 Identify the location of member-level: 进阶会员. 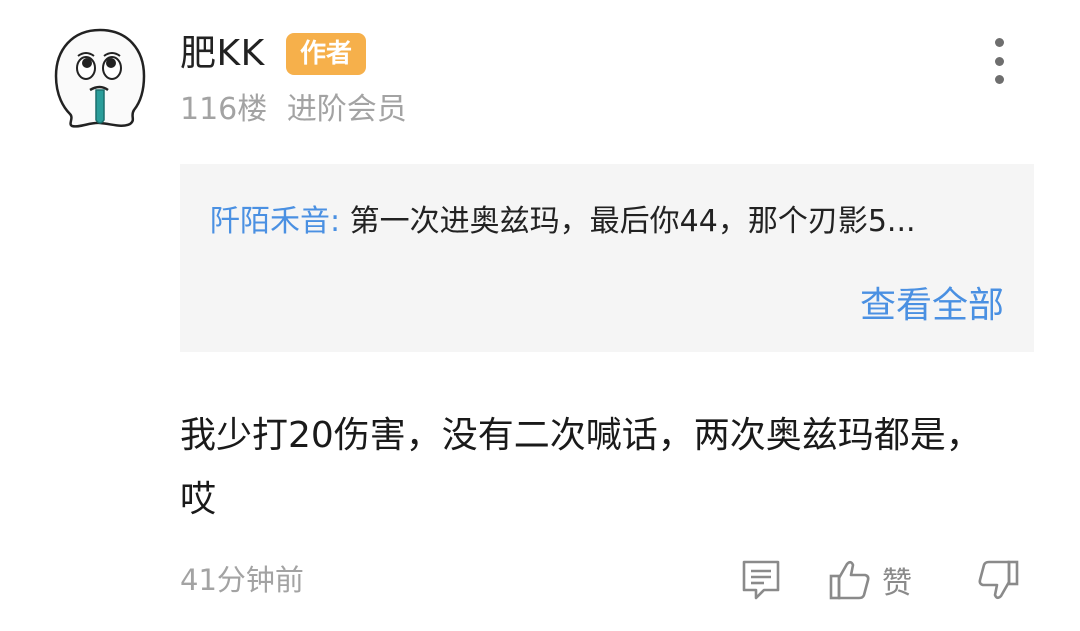
(346, 109).